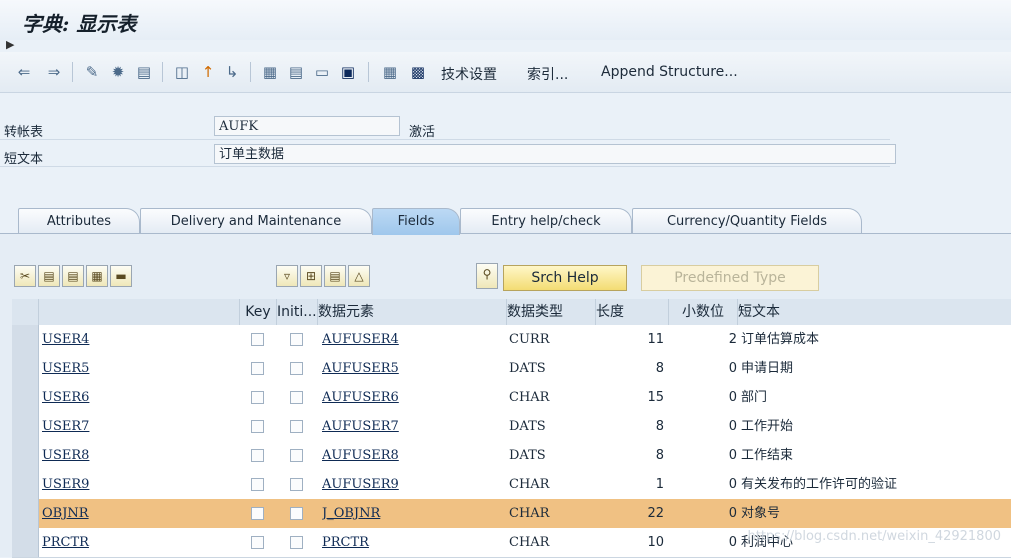  Describe the element at coordinates (137, 339) in the screenshot. I see `field-name-cell: USER4` at that location.